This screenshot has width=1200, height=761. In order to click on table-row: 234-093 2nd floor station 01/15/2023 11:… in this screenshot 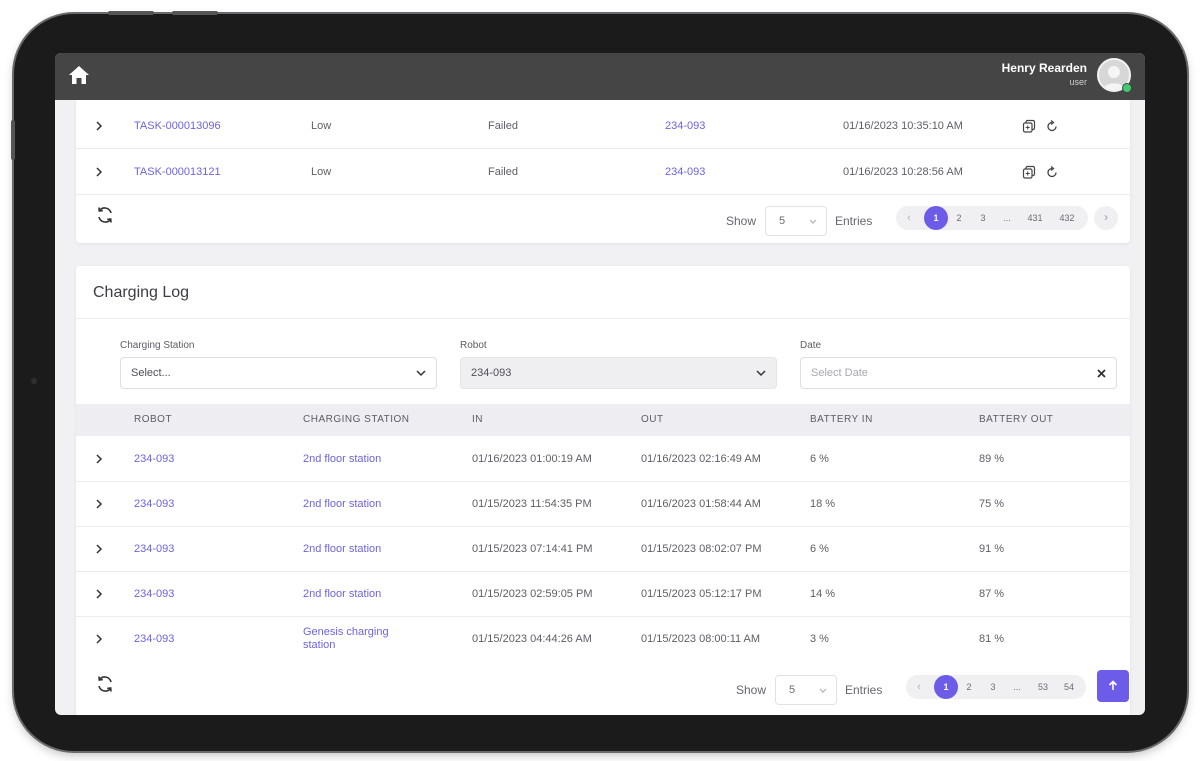, I will do `click(603, 504)`.